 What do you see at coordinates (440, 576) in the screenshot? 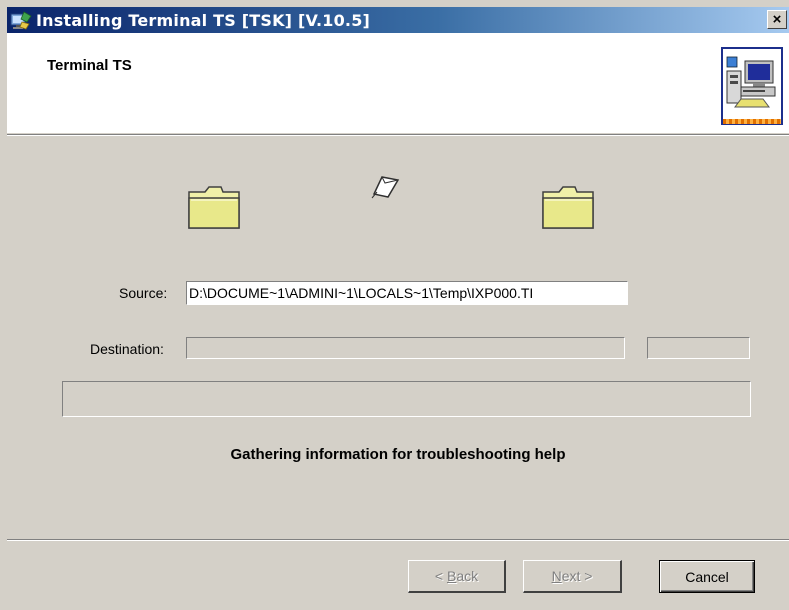
I see `back-button-prefix: <` at bounding box center [440, 576].